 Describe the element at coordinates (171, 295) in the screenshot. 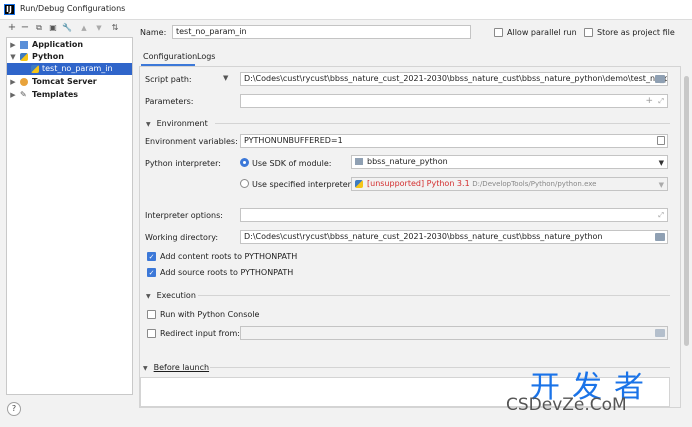

I see `execution-section-header: ▼ Execution` at that location.